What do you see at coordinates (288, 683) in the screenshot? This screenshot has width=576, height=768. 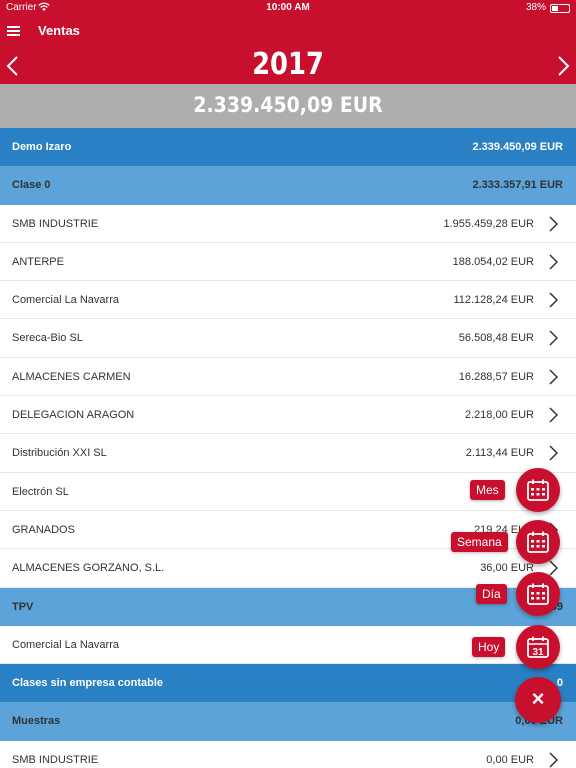 I see `group-header-row: Clases sin empresa contable 0` at bounding box center [288, 683].